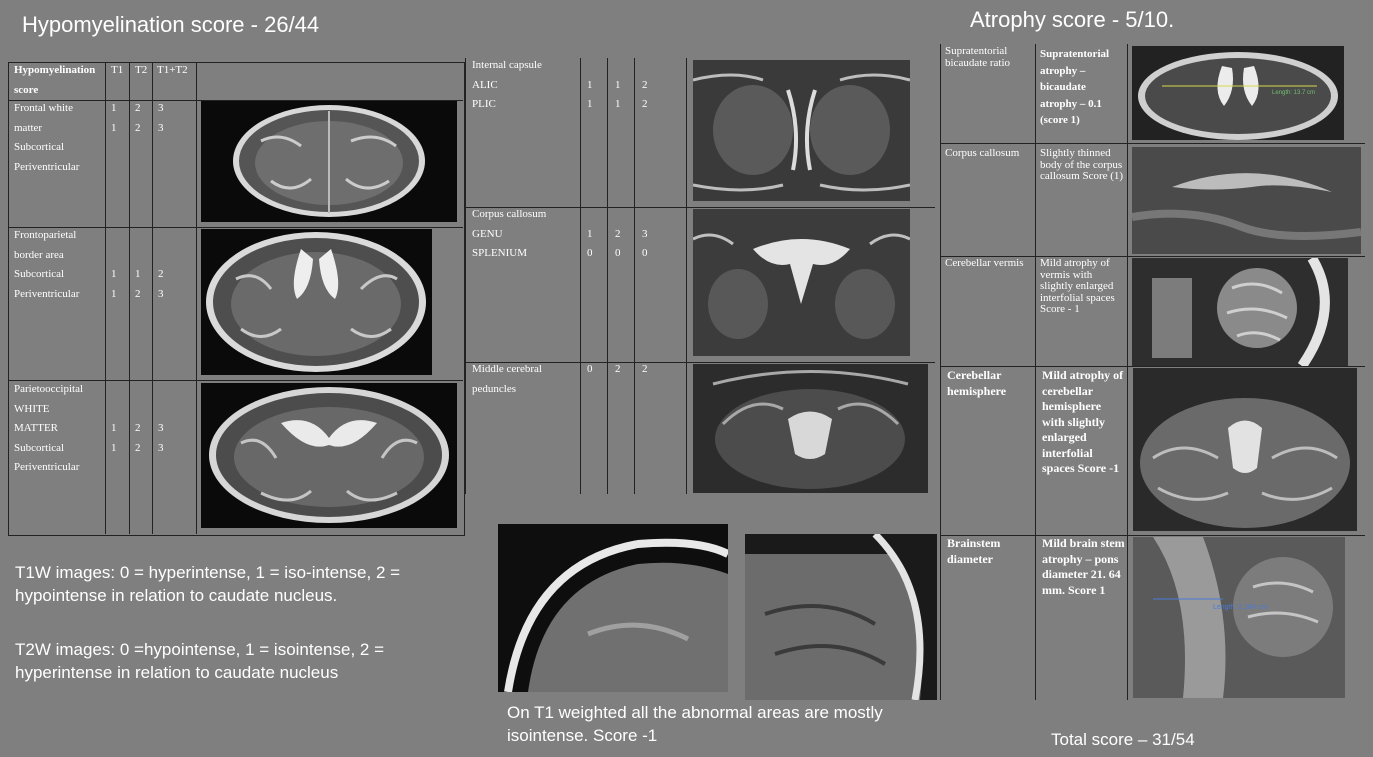 The width and height of the screenshot is (1373, 757). What do you see at coordinates (114, 438) in the screenshot?
I see `row-parietooccipital-t1: 11` at bounding box center [114, 438].